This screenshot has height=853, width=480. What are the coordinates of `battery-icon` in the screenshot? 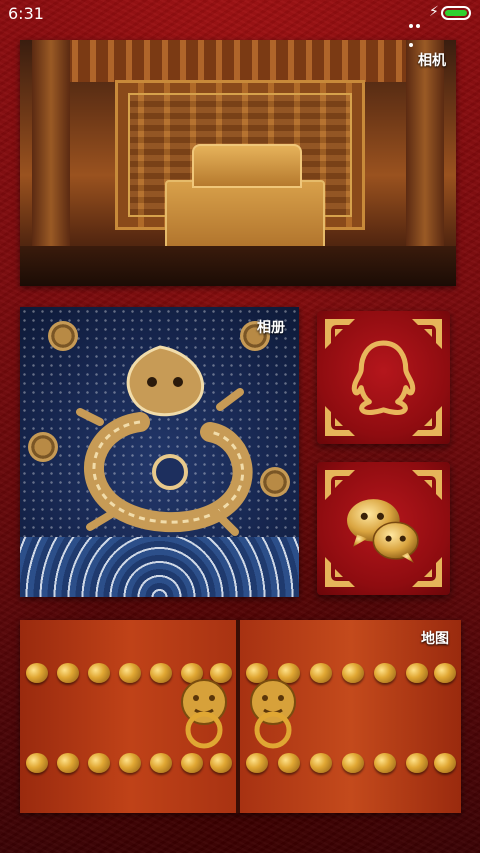 It's located at (456, 13).